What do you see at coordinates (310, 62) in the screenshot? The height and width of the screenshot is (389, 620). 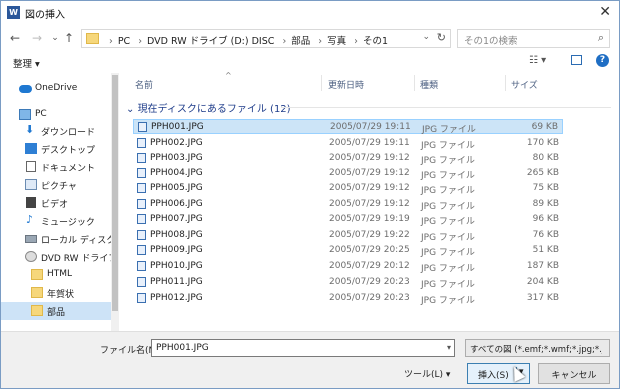 I see `command-toolbar: 整理 ▾ ☷ ▾ ?` at bounding box center [310, 62].